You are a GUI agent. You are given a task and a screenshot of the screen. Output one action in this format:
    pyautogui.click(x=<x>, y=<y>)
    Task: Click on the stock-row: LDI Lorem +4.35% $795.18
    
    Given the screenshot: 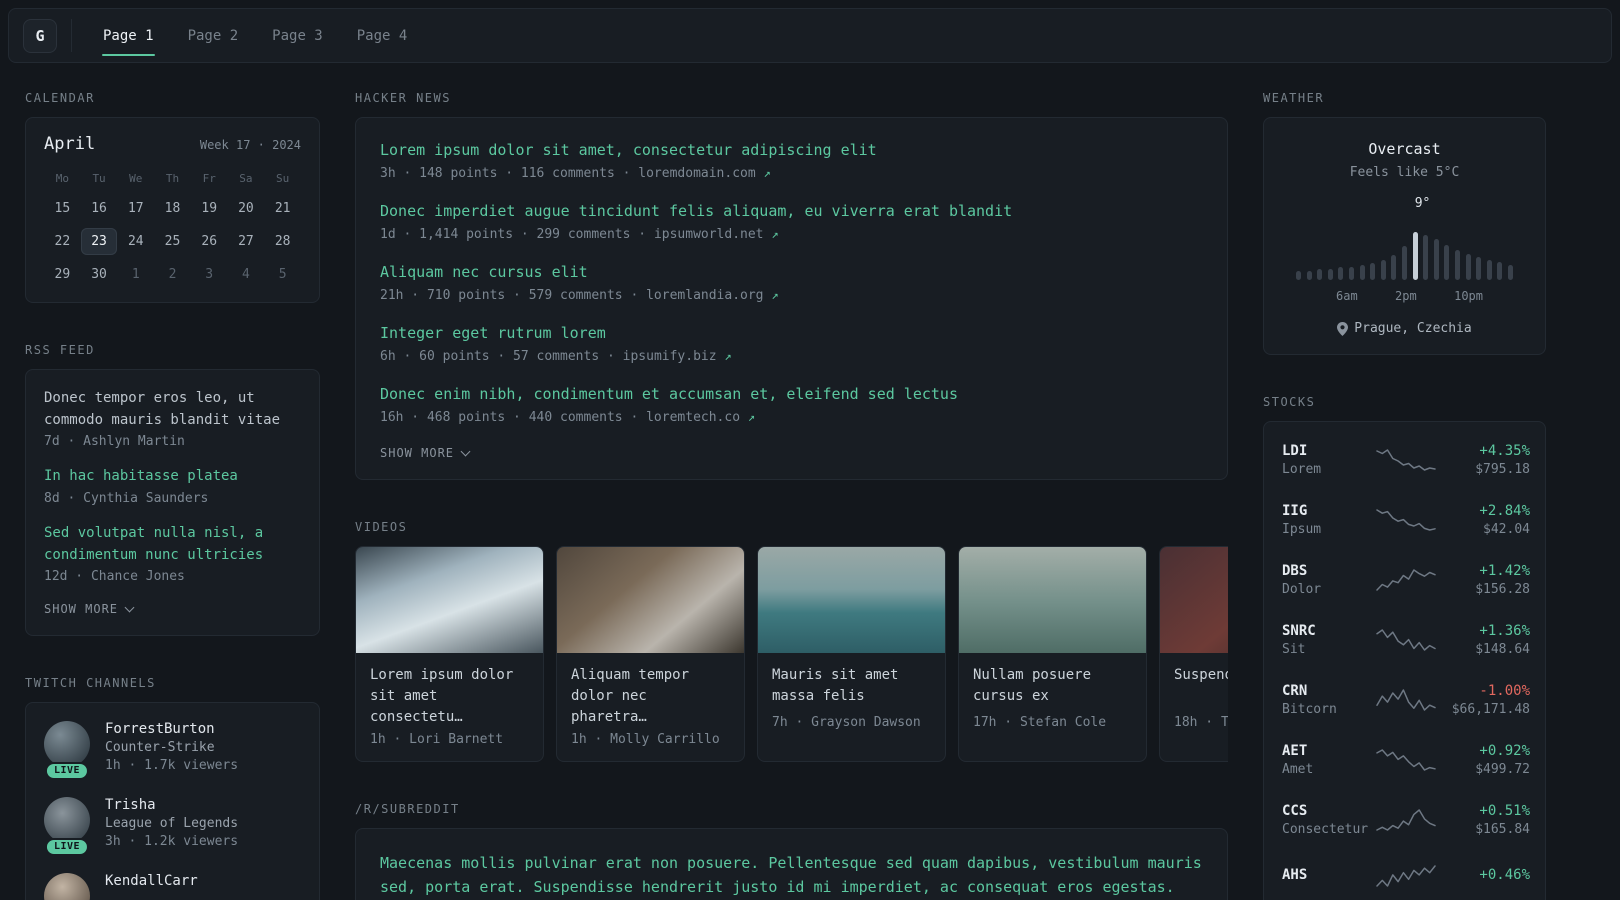 What is the action you would take?
    pyautogui.click(x=1406, y=460)
    